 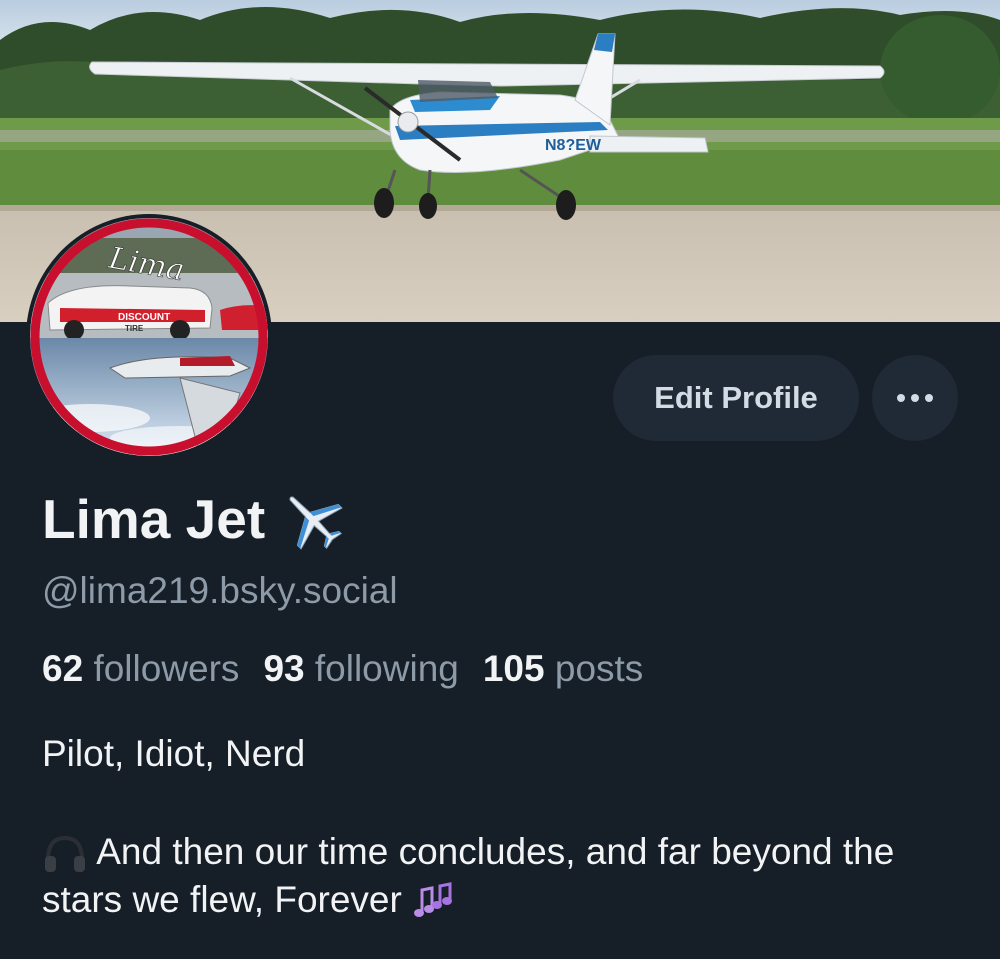 What do you see at coordinates (284, 668) in the screenshot?
I see `following-count: 93` at bounding box center [284, 668].